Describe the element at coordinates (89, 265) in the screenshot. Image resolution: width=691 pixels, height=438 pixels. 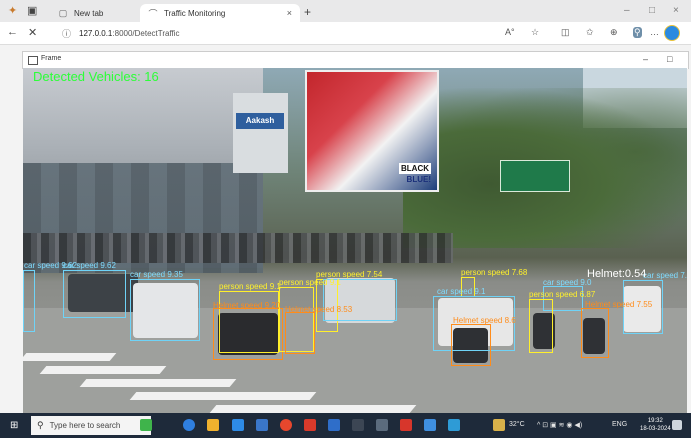
I see `car-speed-label: car speed 9.62` at that location.